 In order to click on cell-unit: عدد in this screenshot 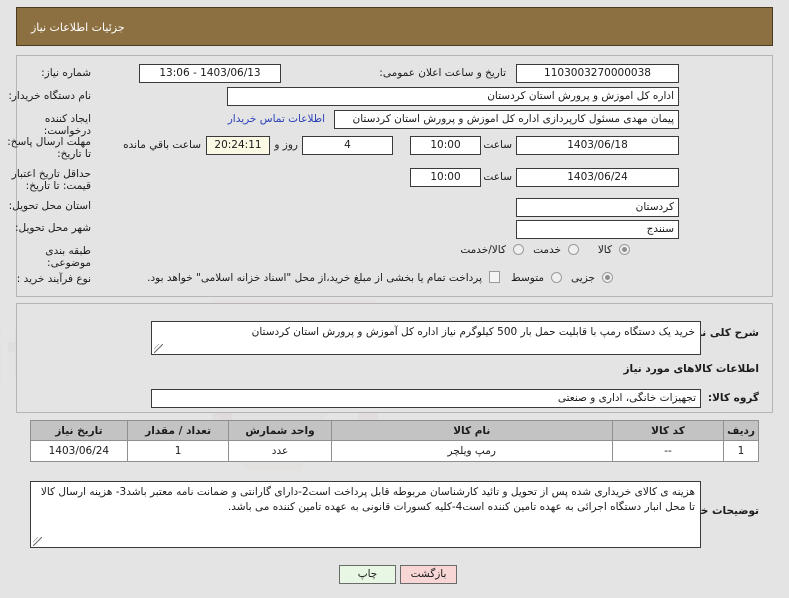, I will do `click(280, 451)`.